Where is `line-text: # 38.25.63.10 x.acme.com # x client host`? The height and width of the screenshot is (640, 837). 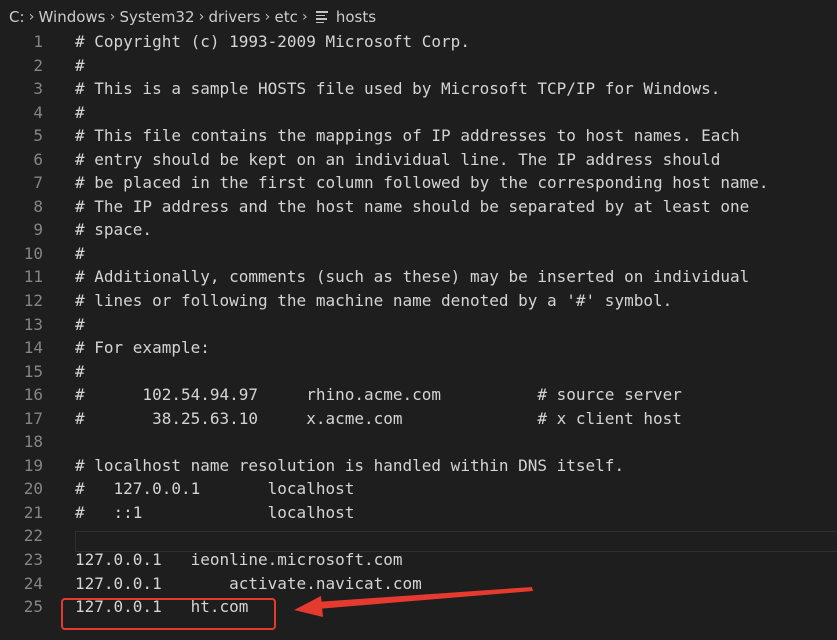
line-text: # 38.25.63.10 x.acme.com # x client host is located at coordinates (378, 419).